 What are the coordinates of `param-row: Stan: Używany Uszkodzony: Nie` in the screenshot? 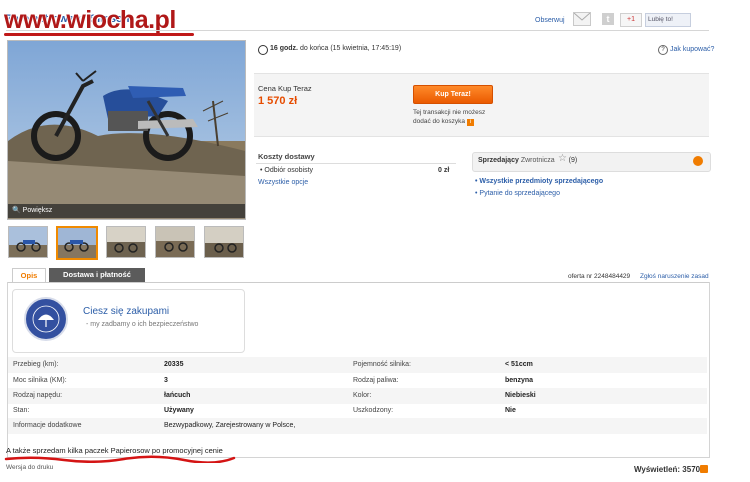 It's located at (264, 410).